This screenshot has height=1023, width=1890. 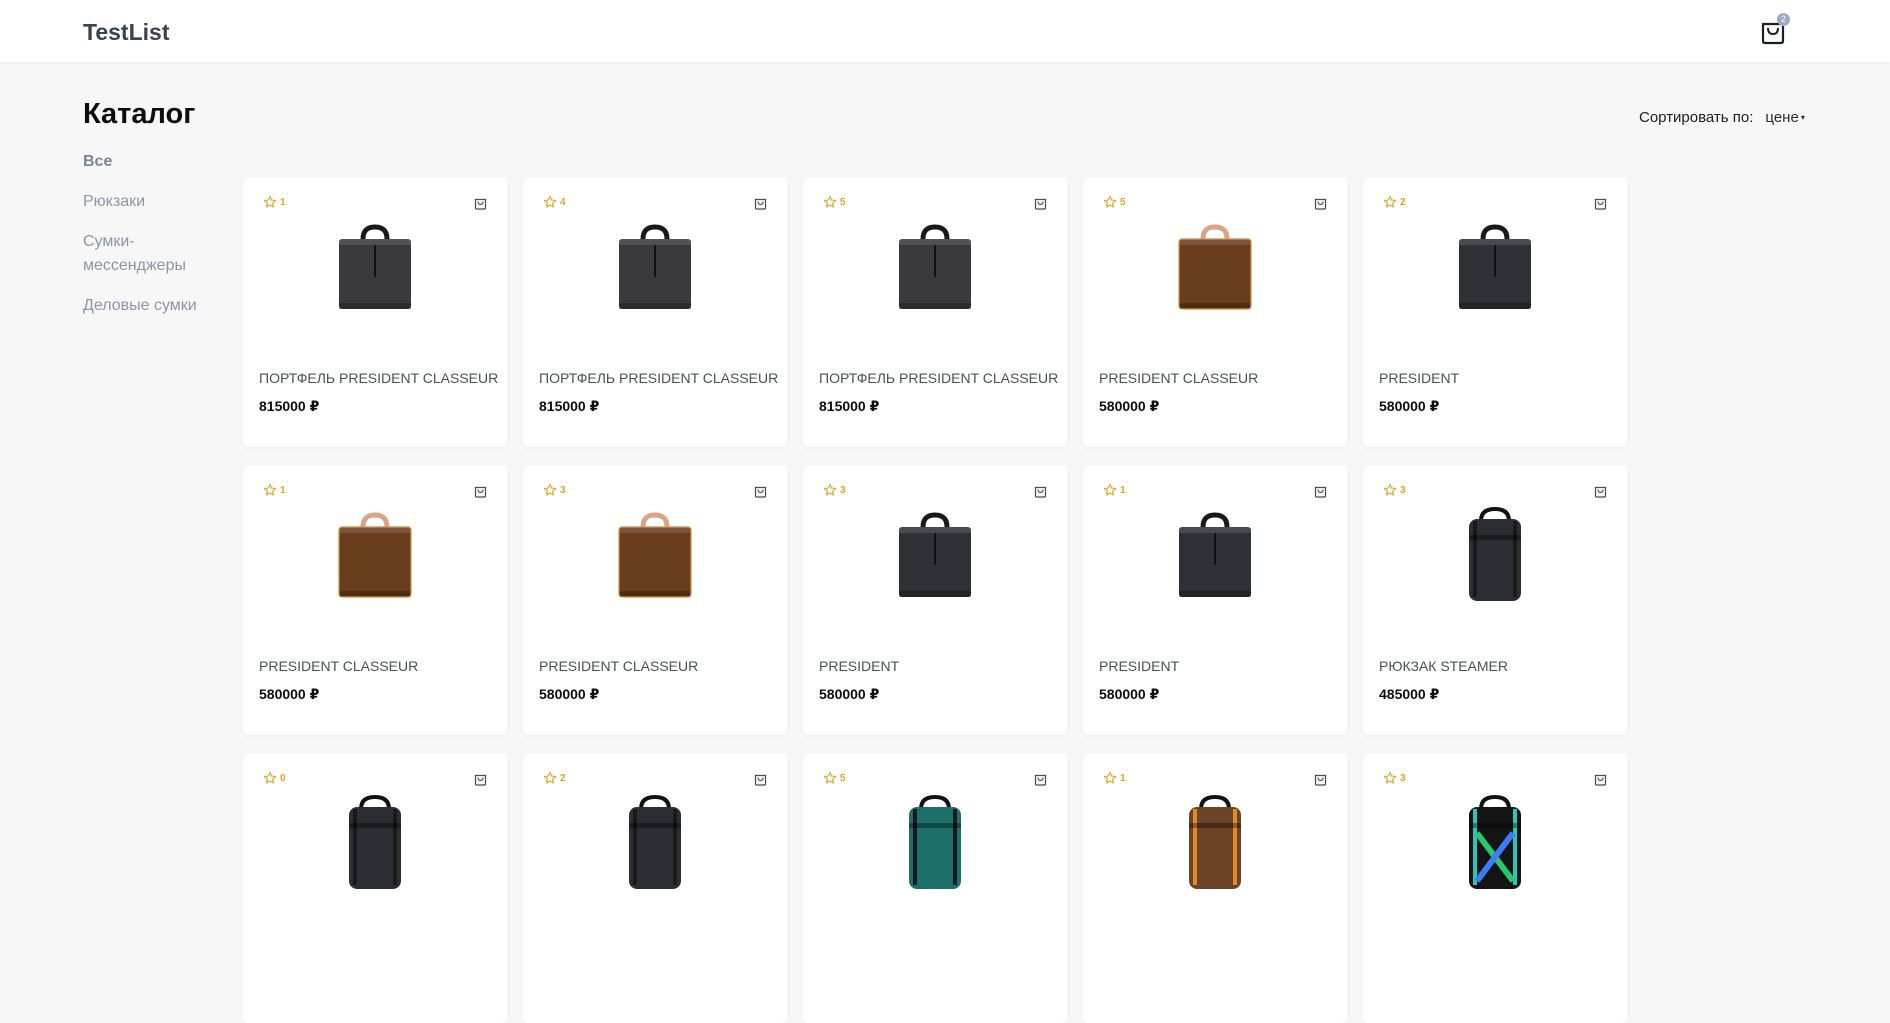 I want to click on product-card: 0, so click(x=375, y=888).